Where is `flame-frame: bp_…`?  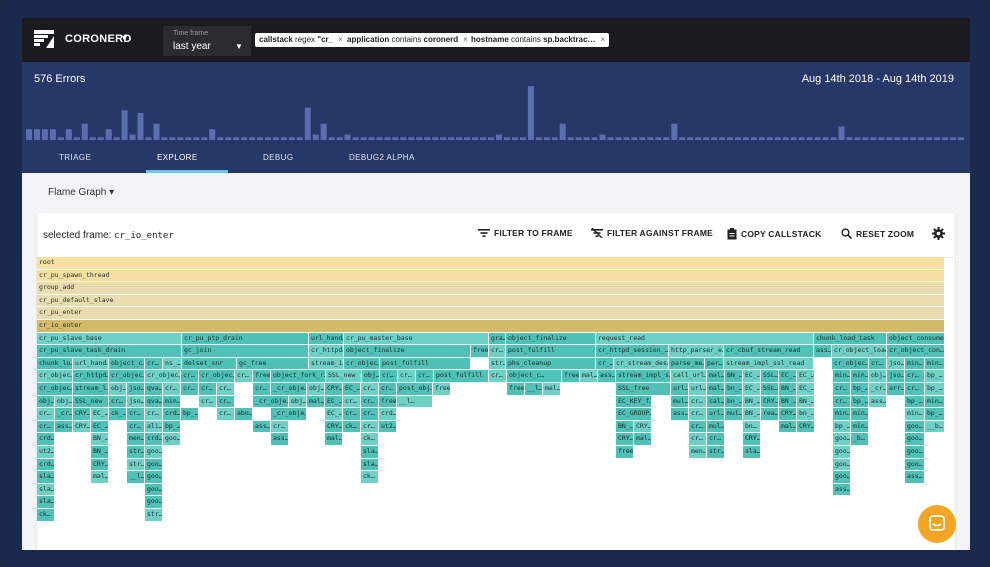
flame-frame: bp_… is located at coordinates (915, 402).